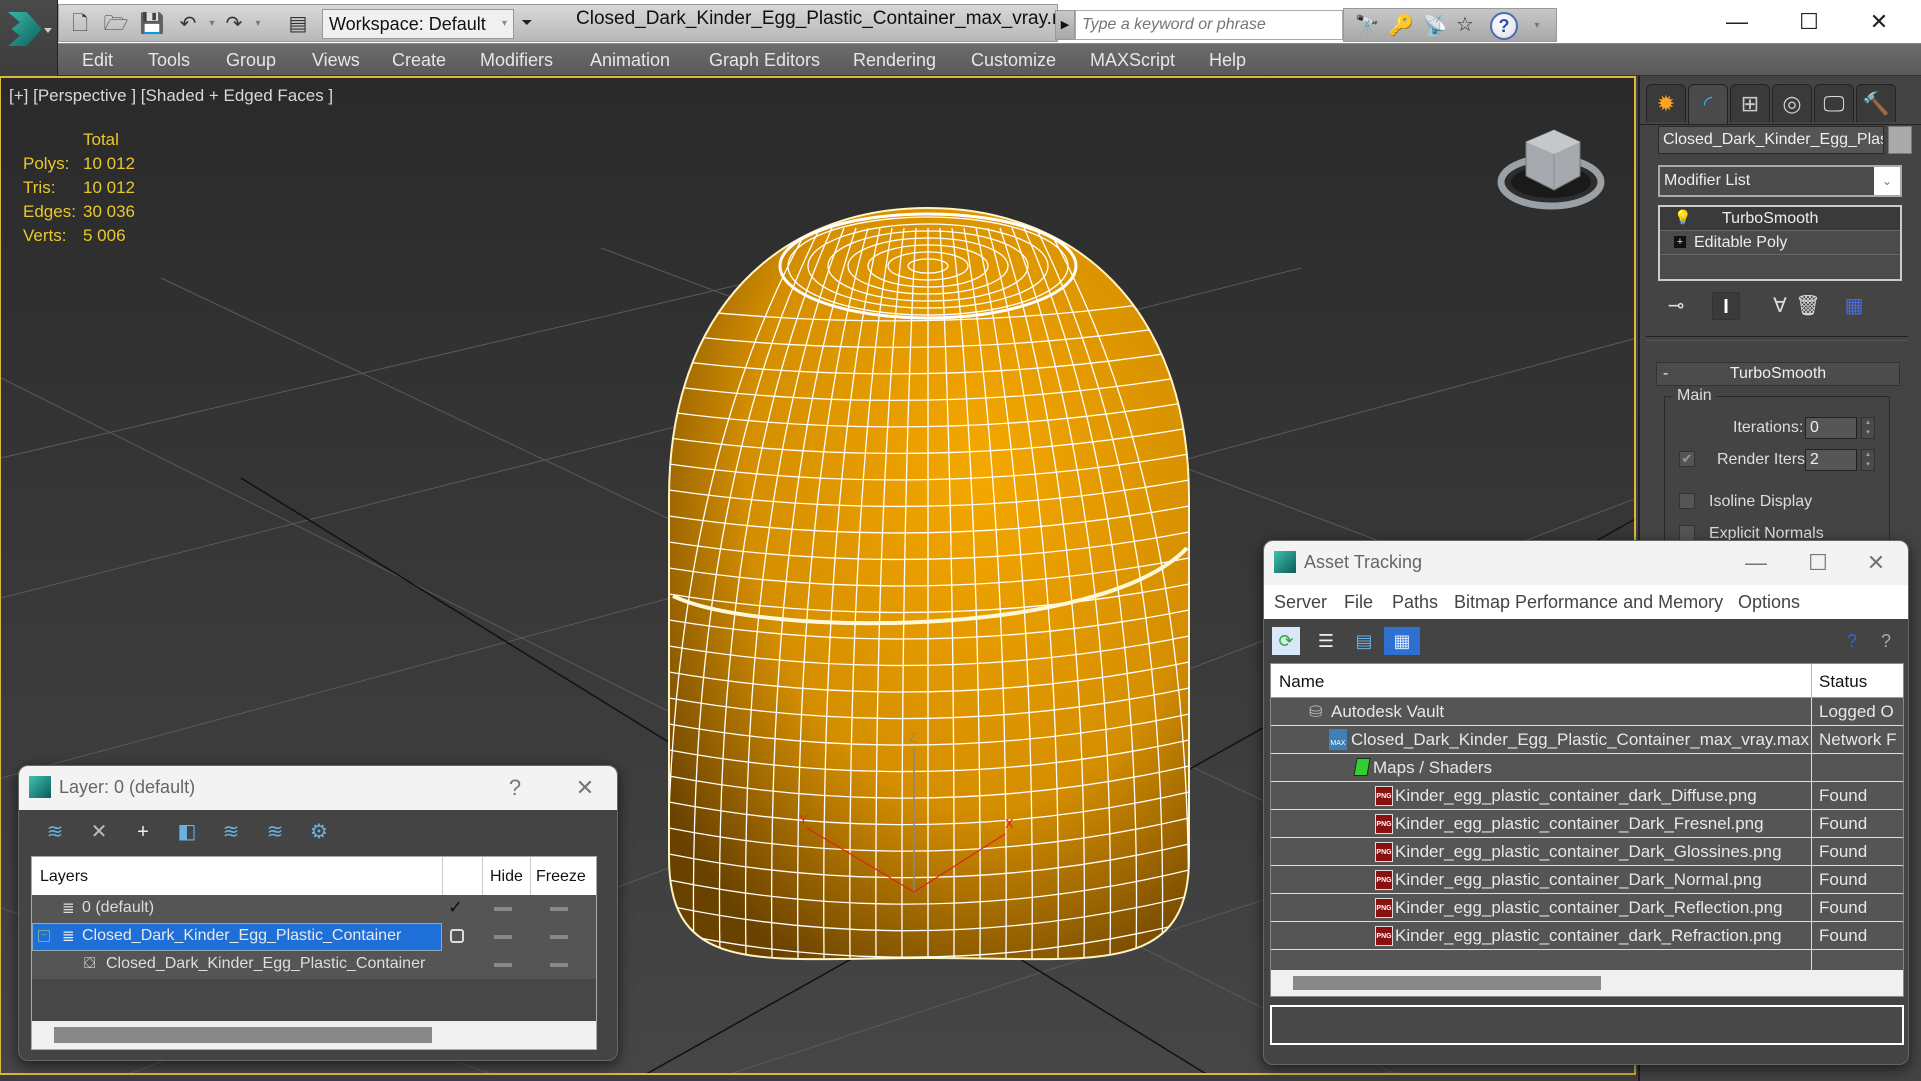 The height and width of the screenshot is (1081, 1921). I want to click on menu-create: Create, so click(419, 60).